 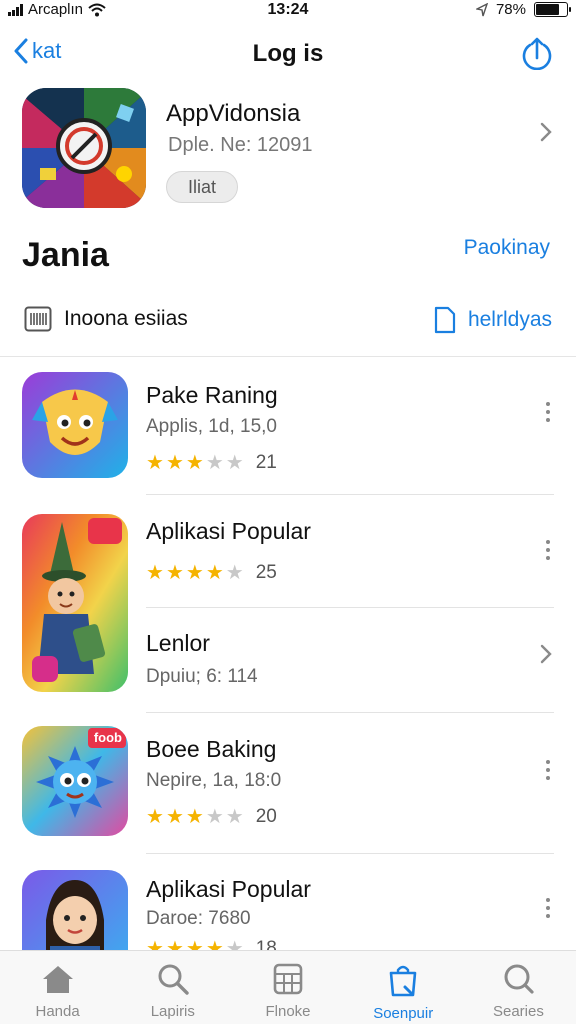 What do you see at coordinates (518, 1011) in the screenshot?
I see `tab-label: Searies` at bounding box center [518, 1011].